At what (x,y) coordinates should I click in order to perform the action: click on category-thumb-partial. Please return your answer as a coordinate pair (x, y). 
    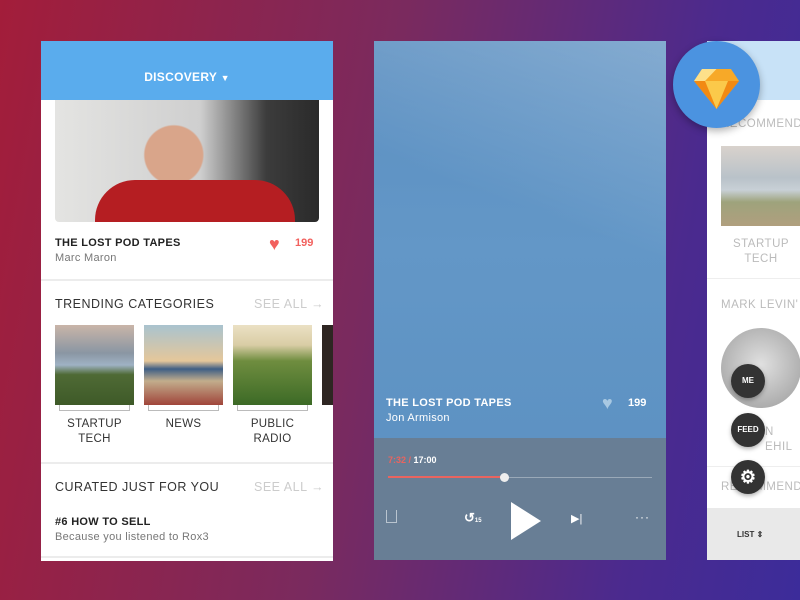
    Looking at the image, I should click on (327, 365).